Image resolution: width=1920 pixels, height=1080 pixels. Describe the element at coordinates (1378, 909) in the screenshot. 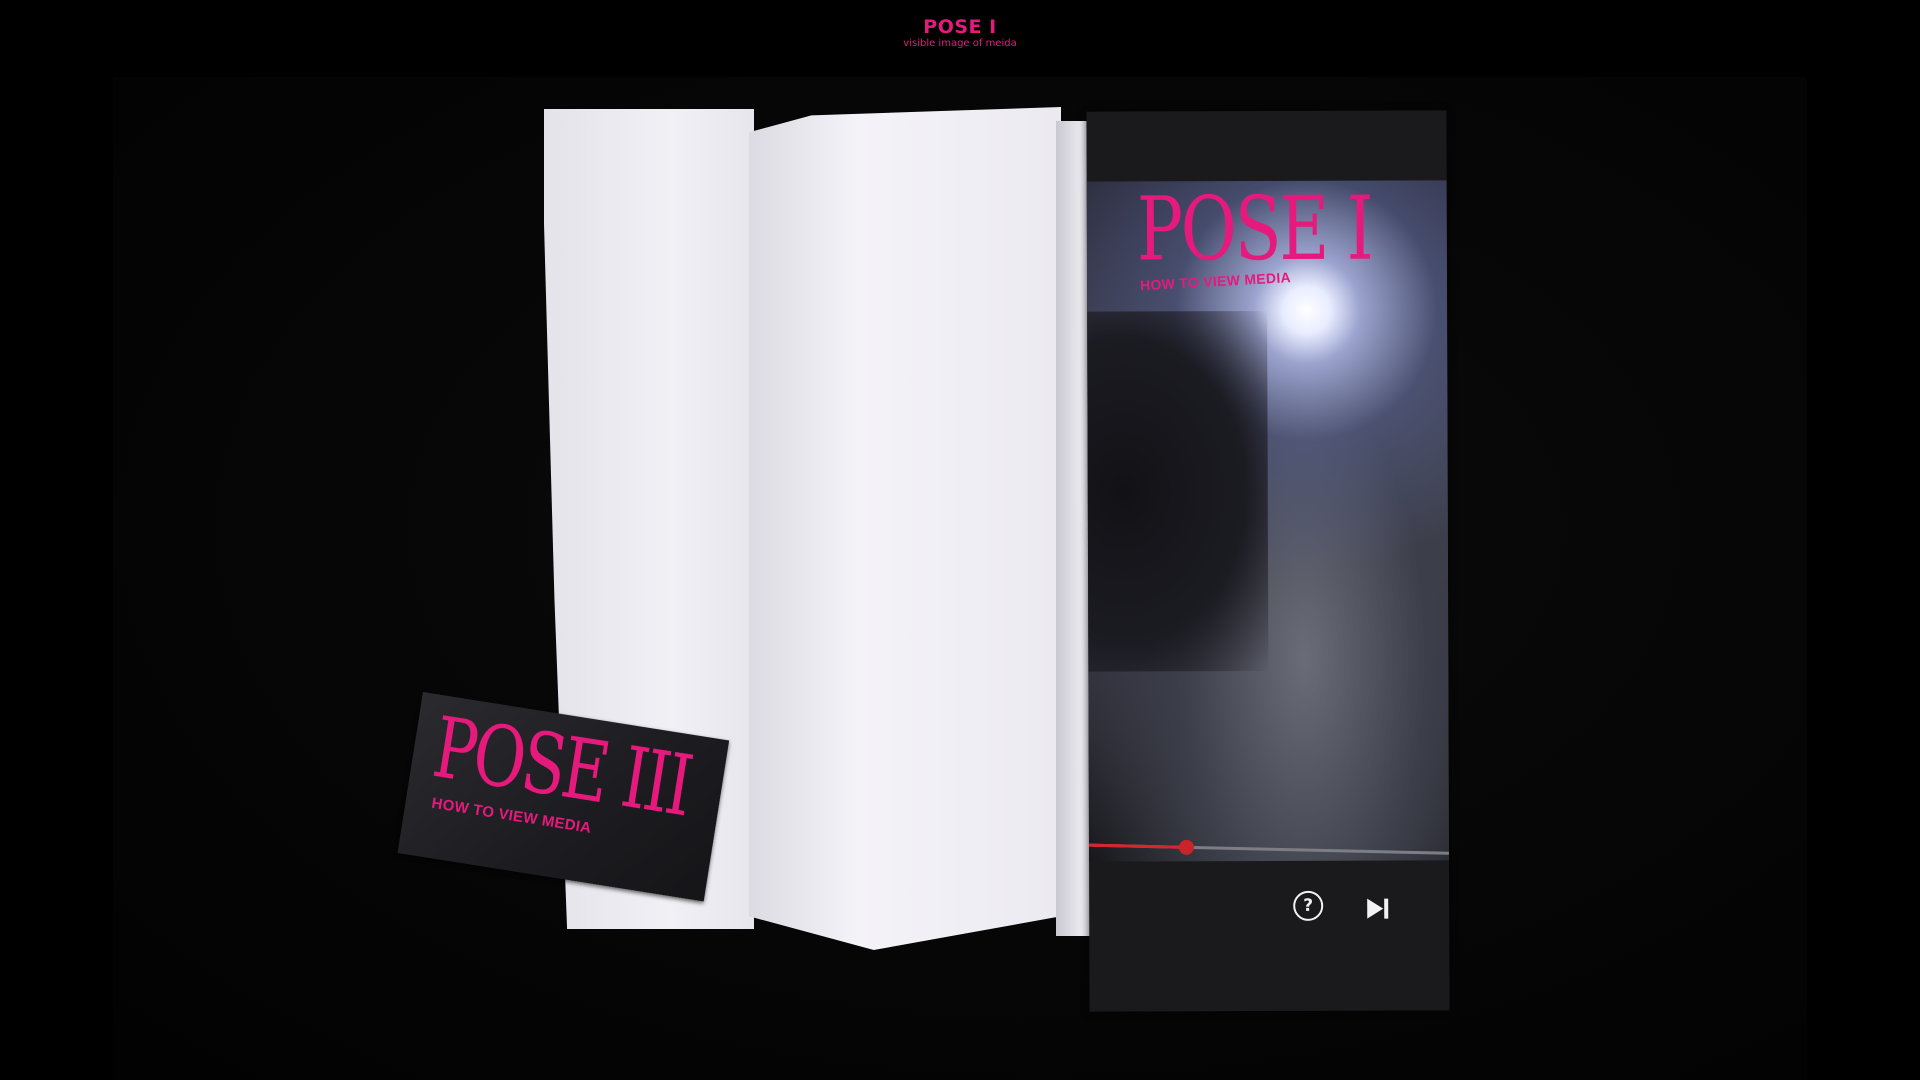

I see `skip-next-icon` at that location.